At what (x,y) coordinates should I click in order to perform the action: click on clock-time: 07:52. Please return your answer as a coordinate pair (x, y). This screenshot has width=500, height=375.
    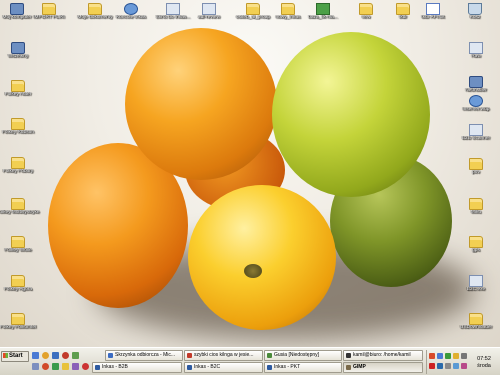
    Looking at the image, I should click on (484, 359).